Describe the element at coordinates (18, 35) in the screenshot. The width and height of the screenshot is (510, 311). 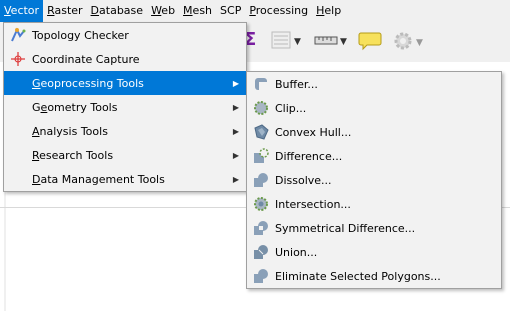
I see `topology-checker-icon` at that location.